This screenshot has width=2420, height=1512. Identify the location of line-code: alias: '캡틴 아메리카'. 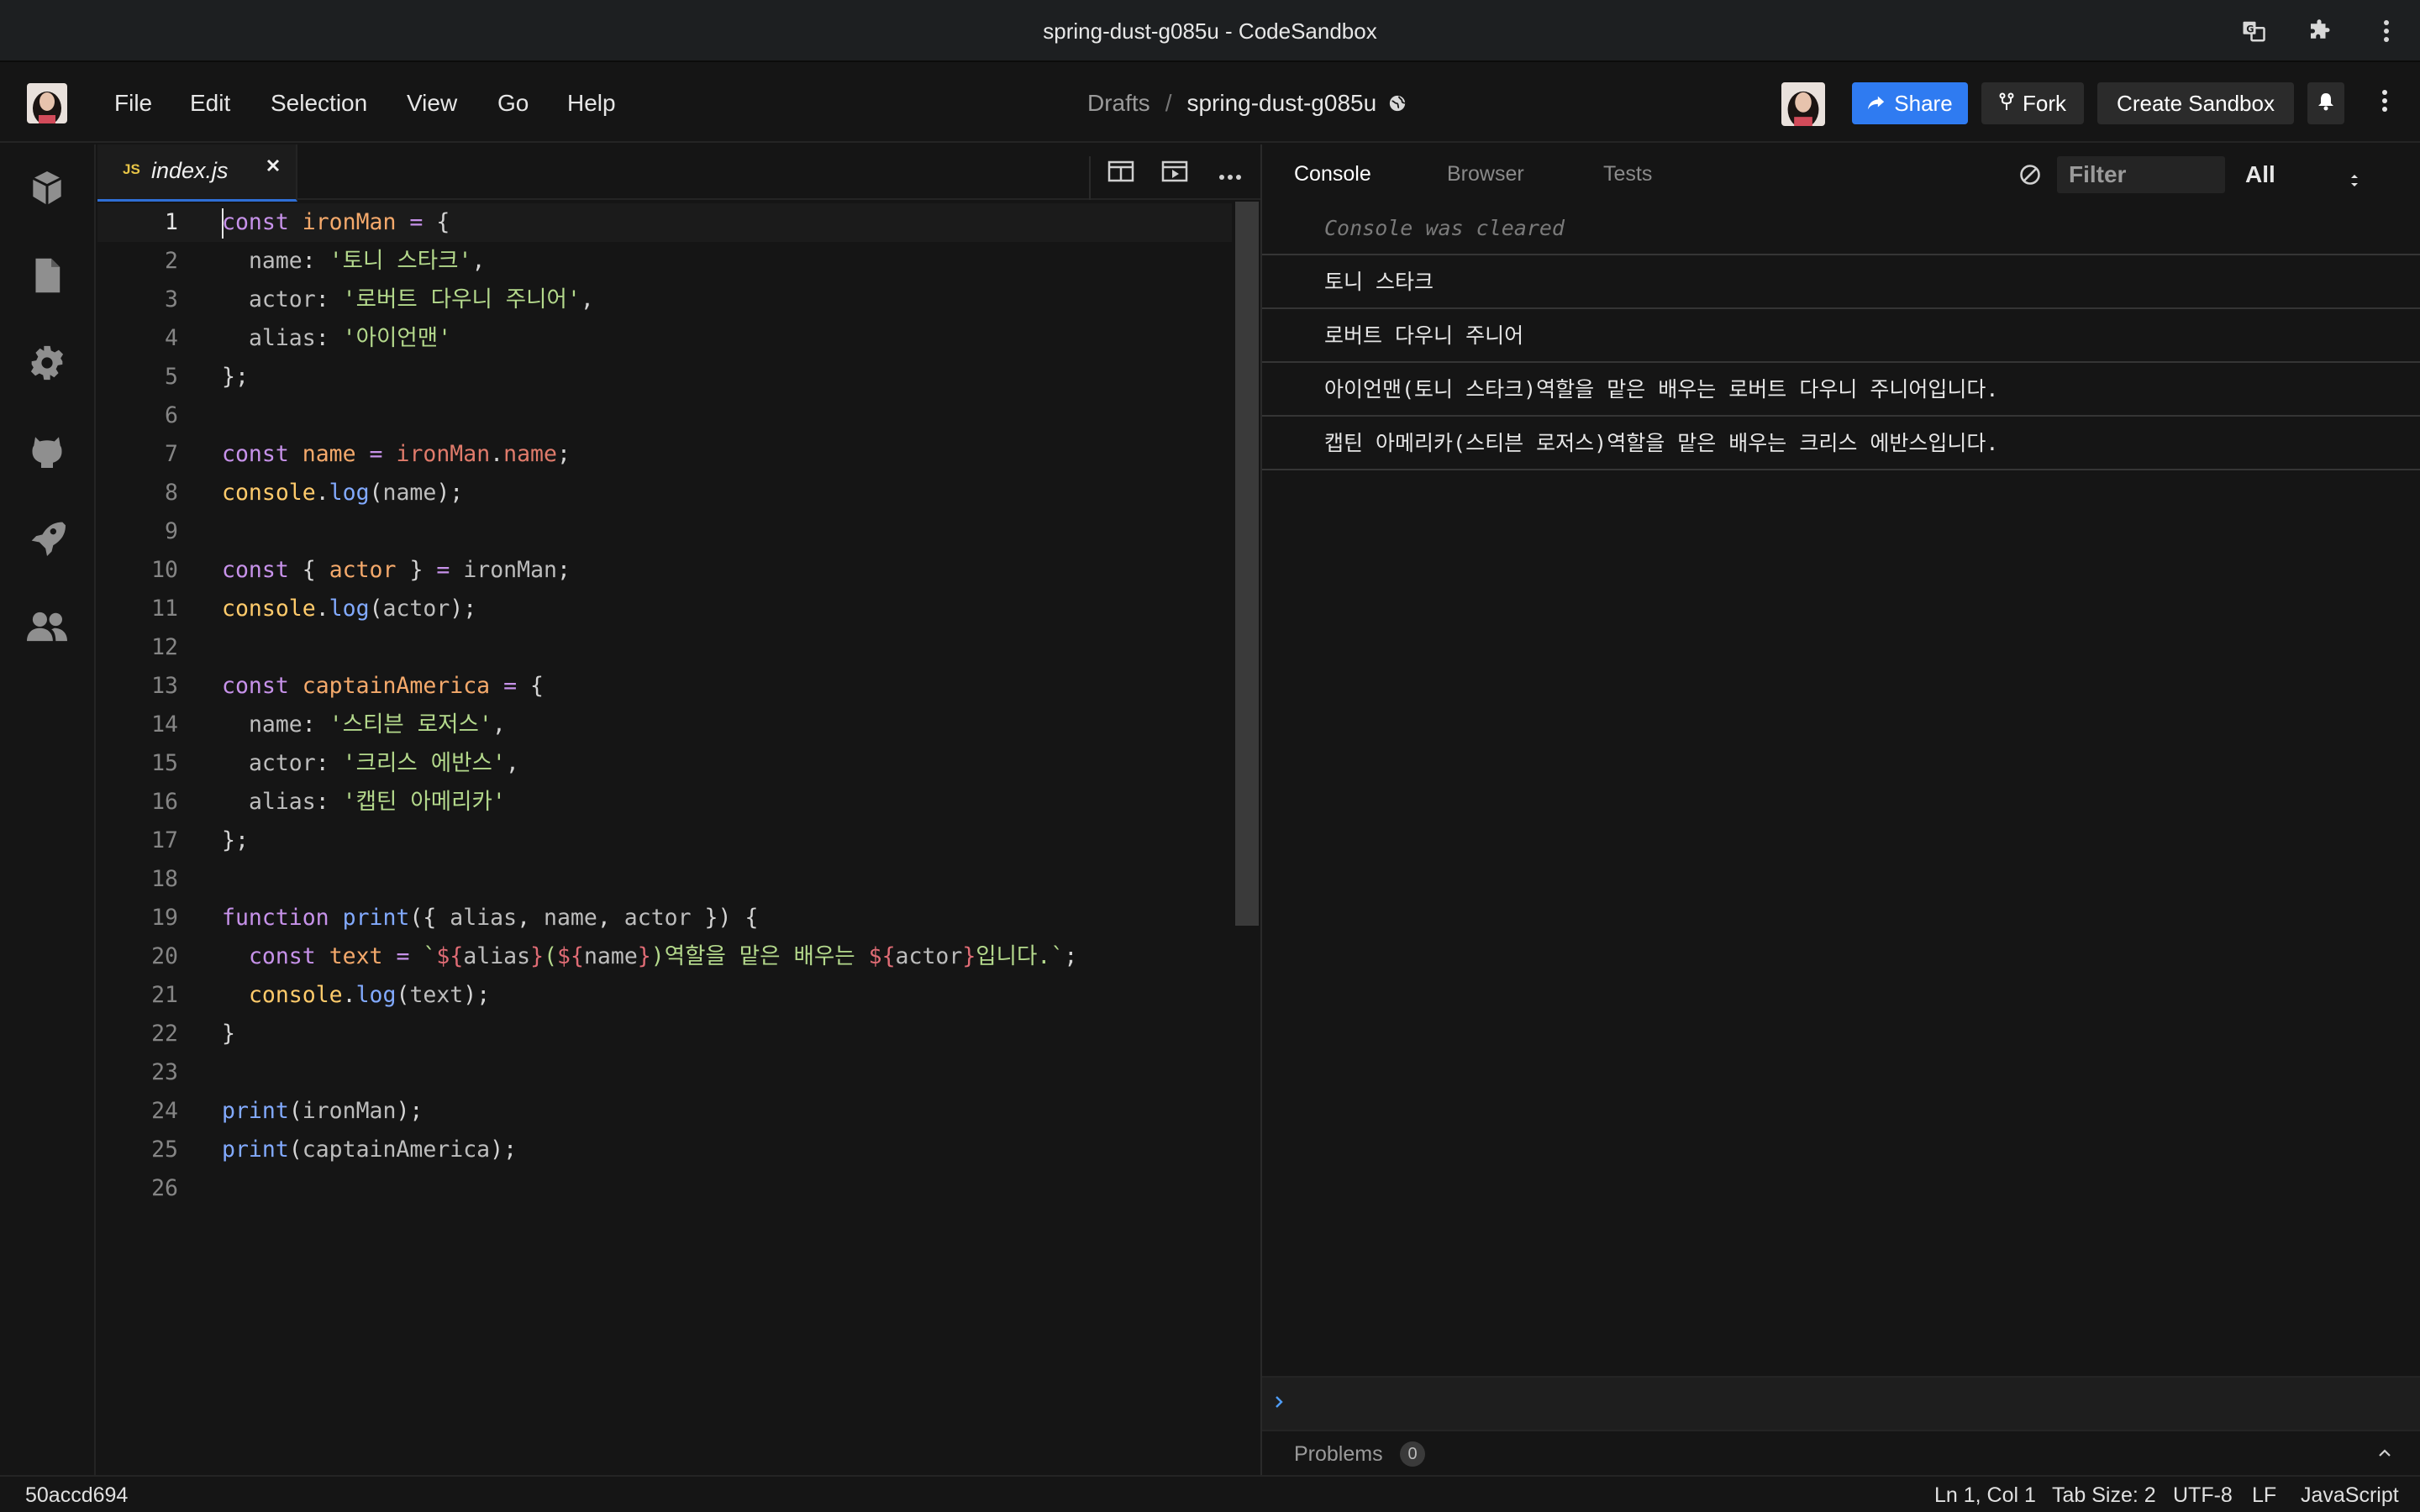
(377, 802).